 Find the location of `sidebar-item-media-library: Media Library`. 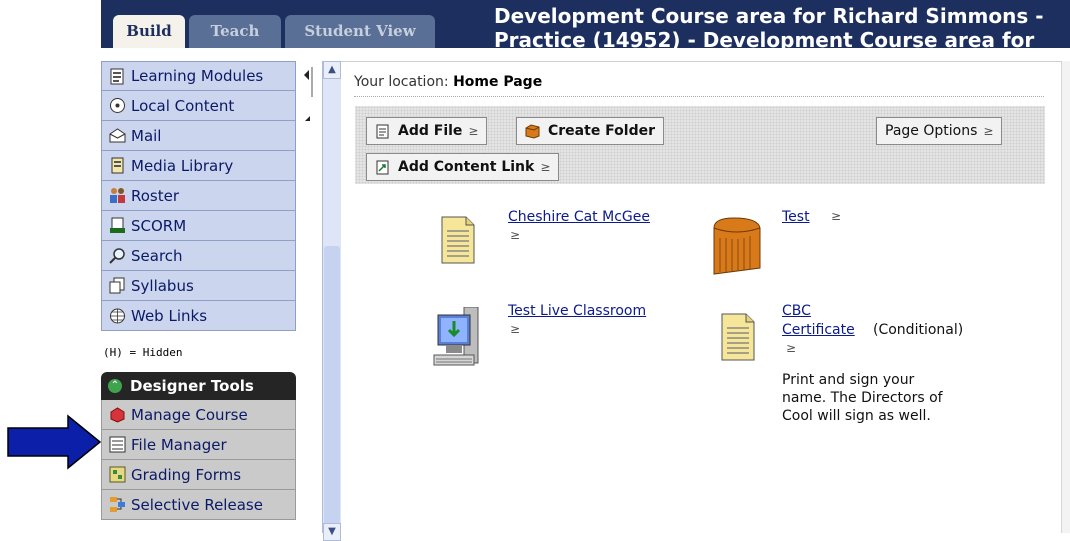

sidebar-item-media-library: Media Library is located at coordinates (198, 166).